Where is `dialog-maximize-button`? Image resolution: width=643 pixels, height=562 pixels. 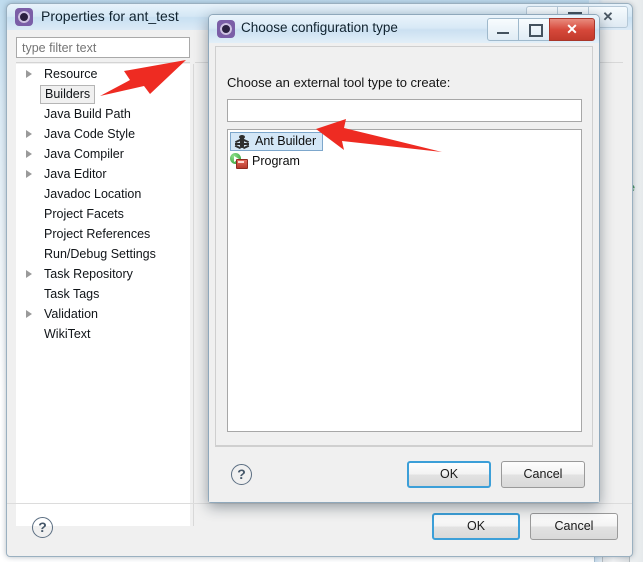
dialog-maximize-button is located at coordinates (534, 29).